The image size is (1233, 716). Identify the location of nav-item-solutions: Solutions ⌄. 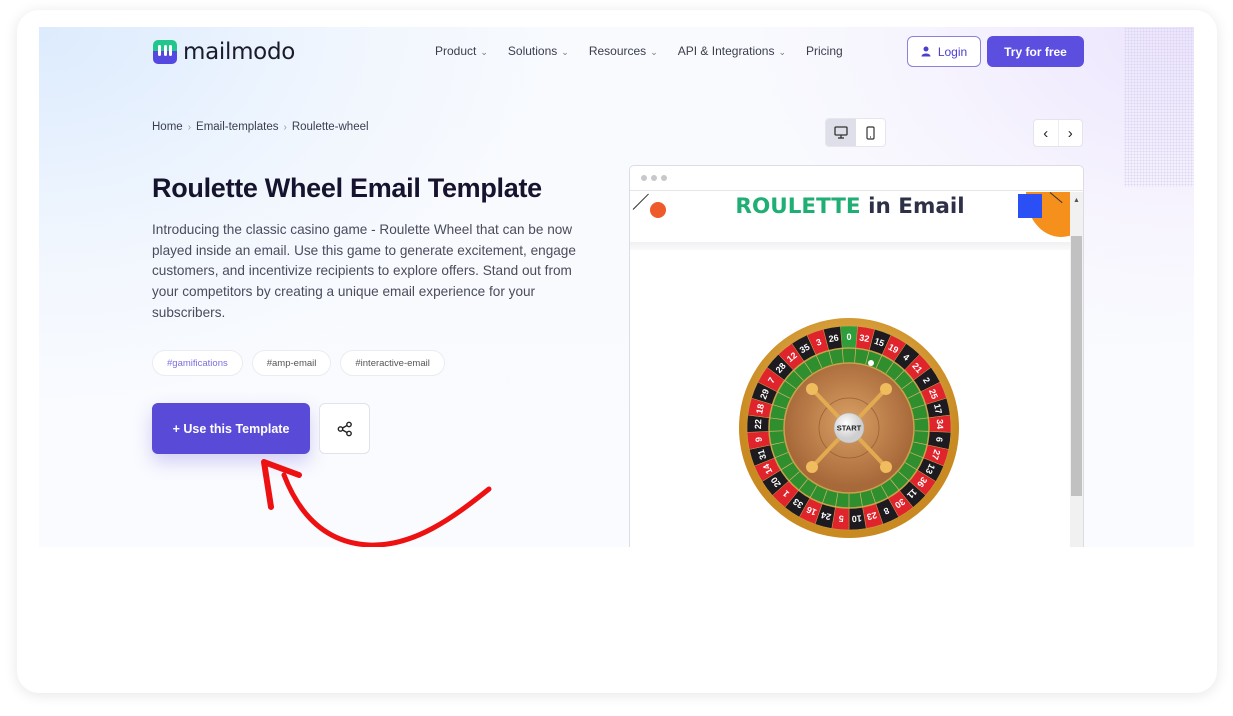
(538, 51).